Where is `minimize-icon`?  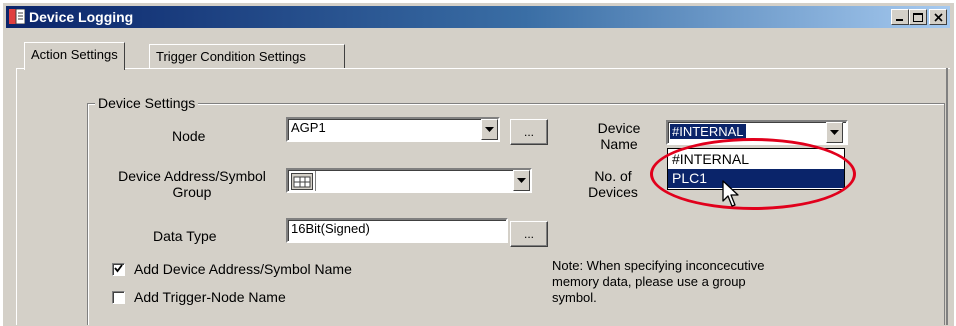 minimize-icon is located at coordinates (900, 17).